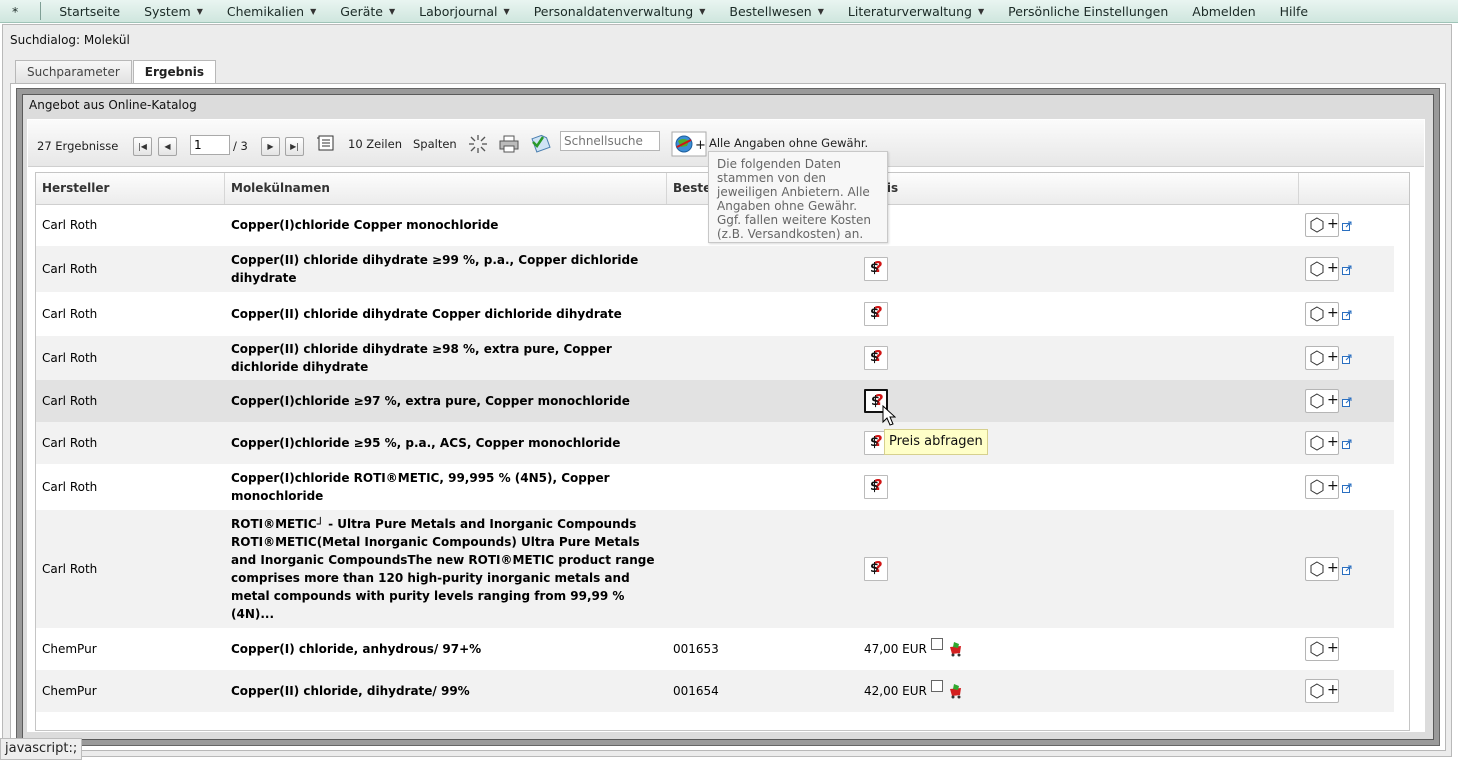  Describe the element at coordinates (69, 649) in the screenshot. I see `manufacturer-cell: ChemPur` at that location.